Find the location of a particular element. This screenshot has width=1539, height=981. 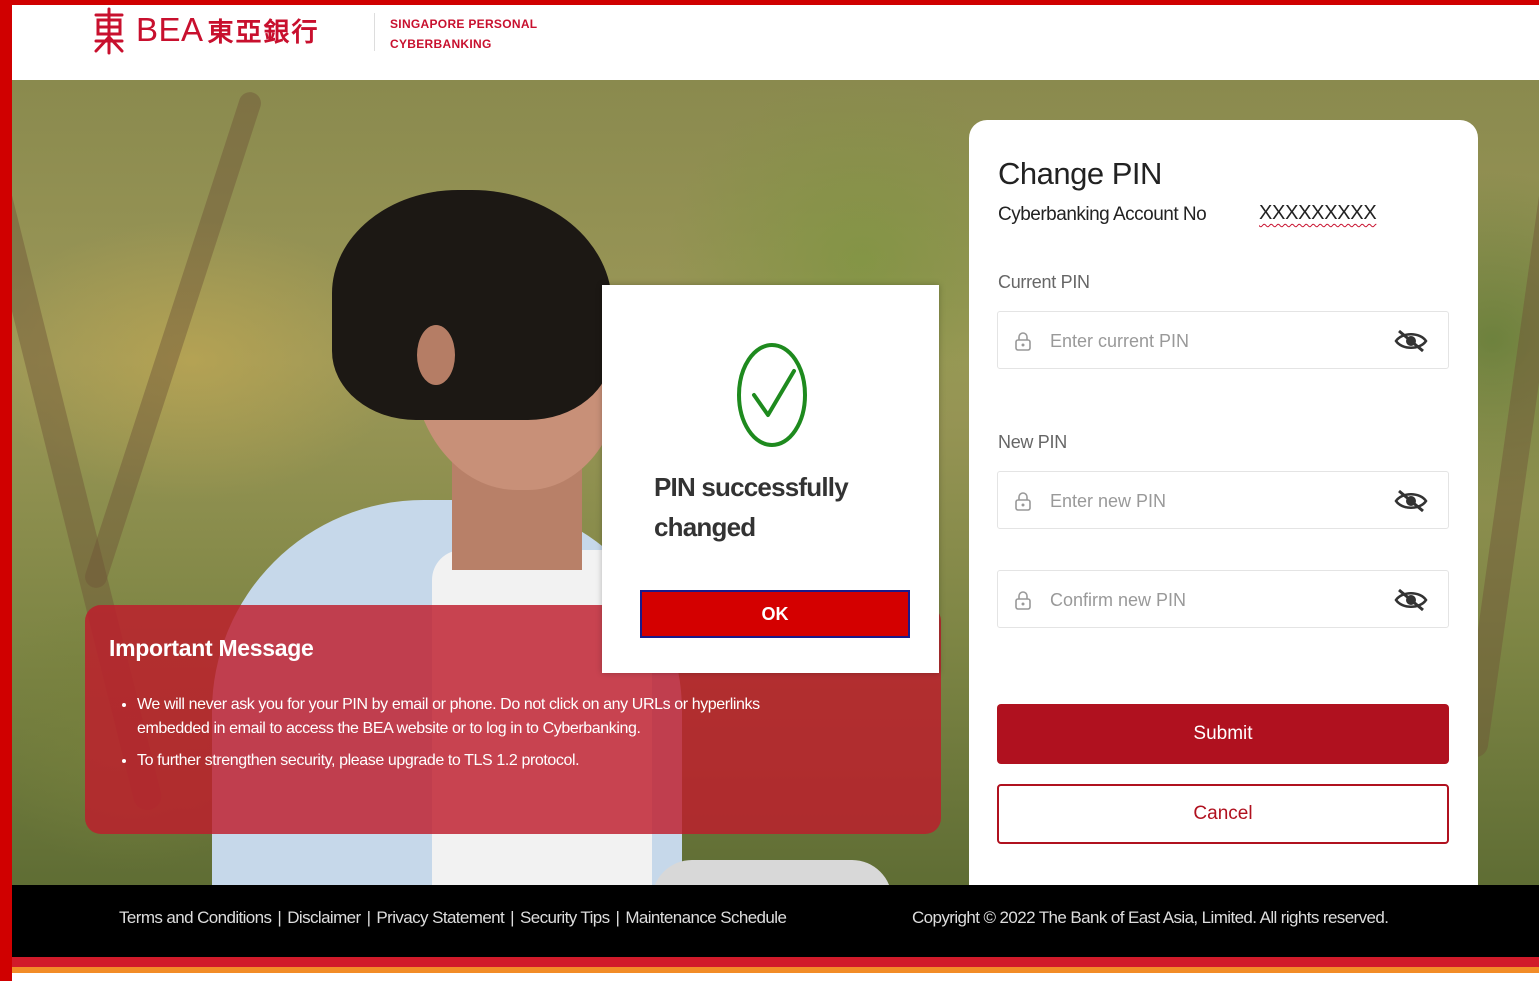

confirm-pin-field is located at coordinates (1223, 599).